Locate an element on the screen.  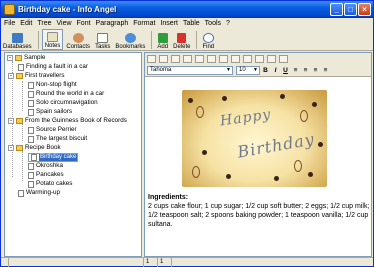
cut-icon is located at coordinates (187, 59).